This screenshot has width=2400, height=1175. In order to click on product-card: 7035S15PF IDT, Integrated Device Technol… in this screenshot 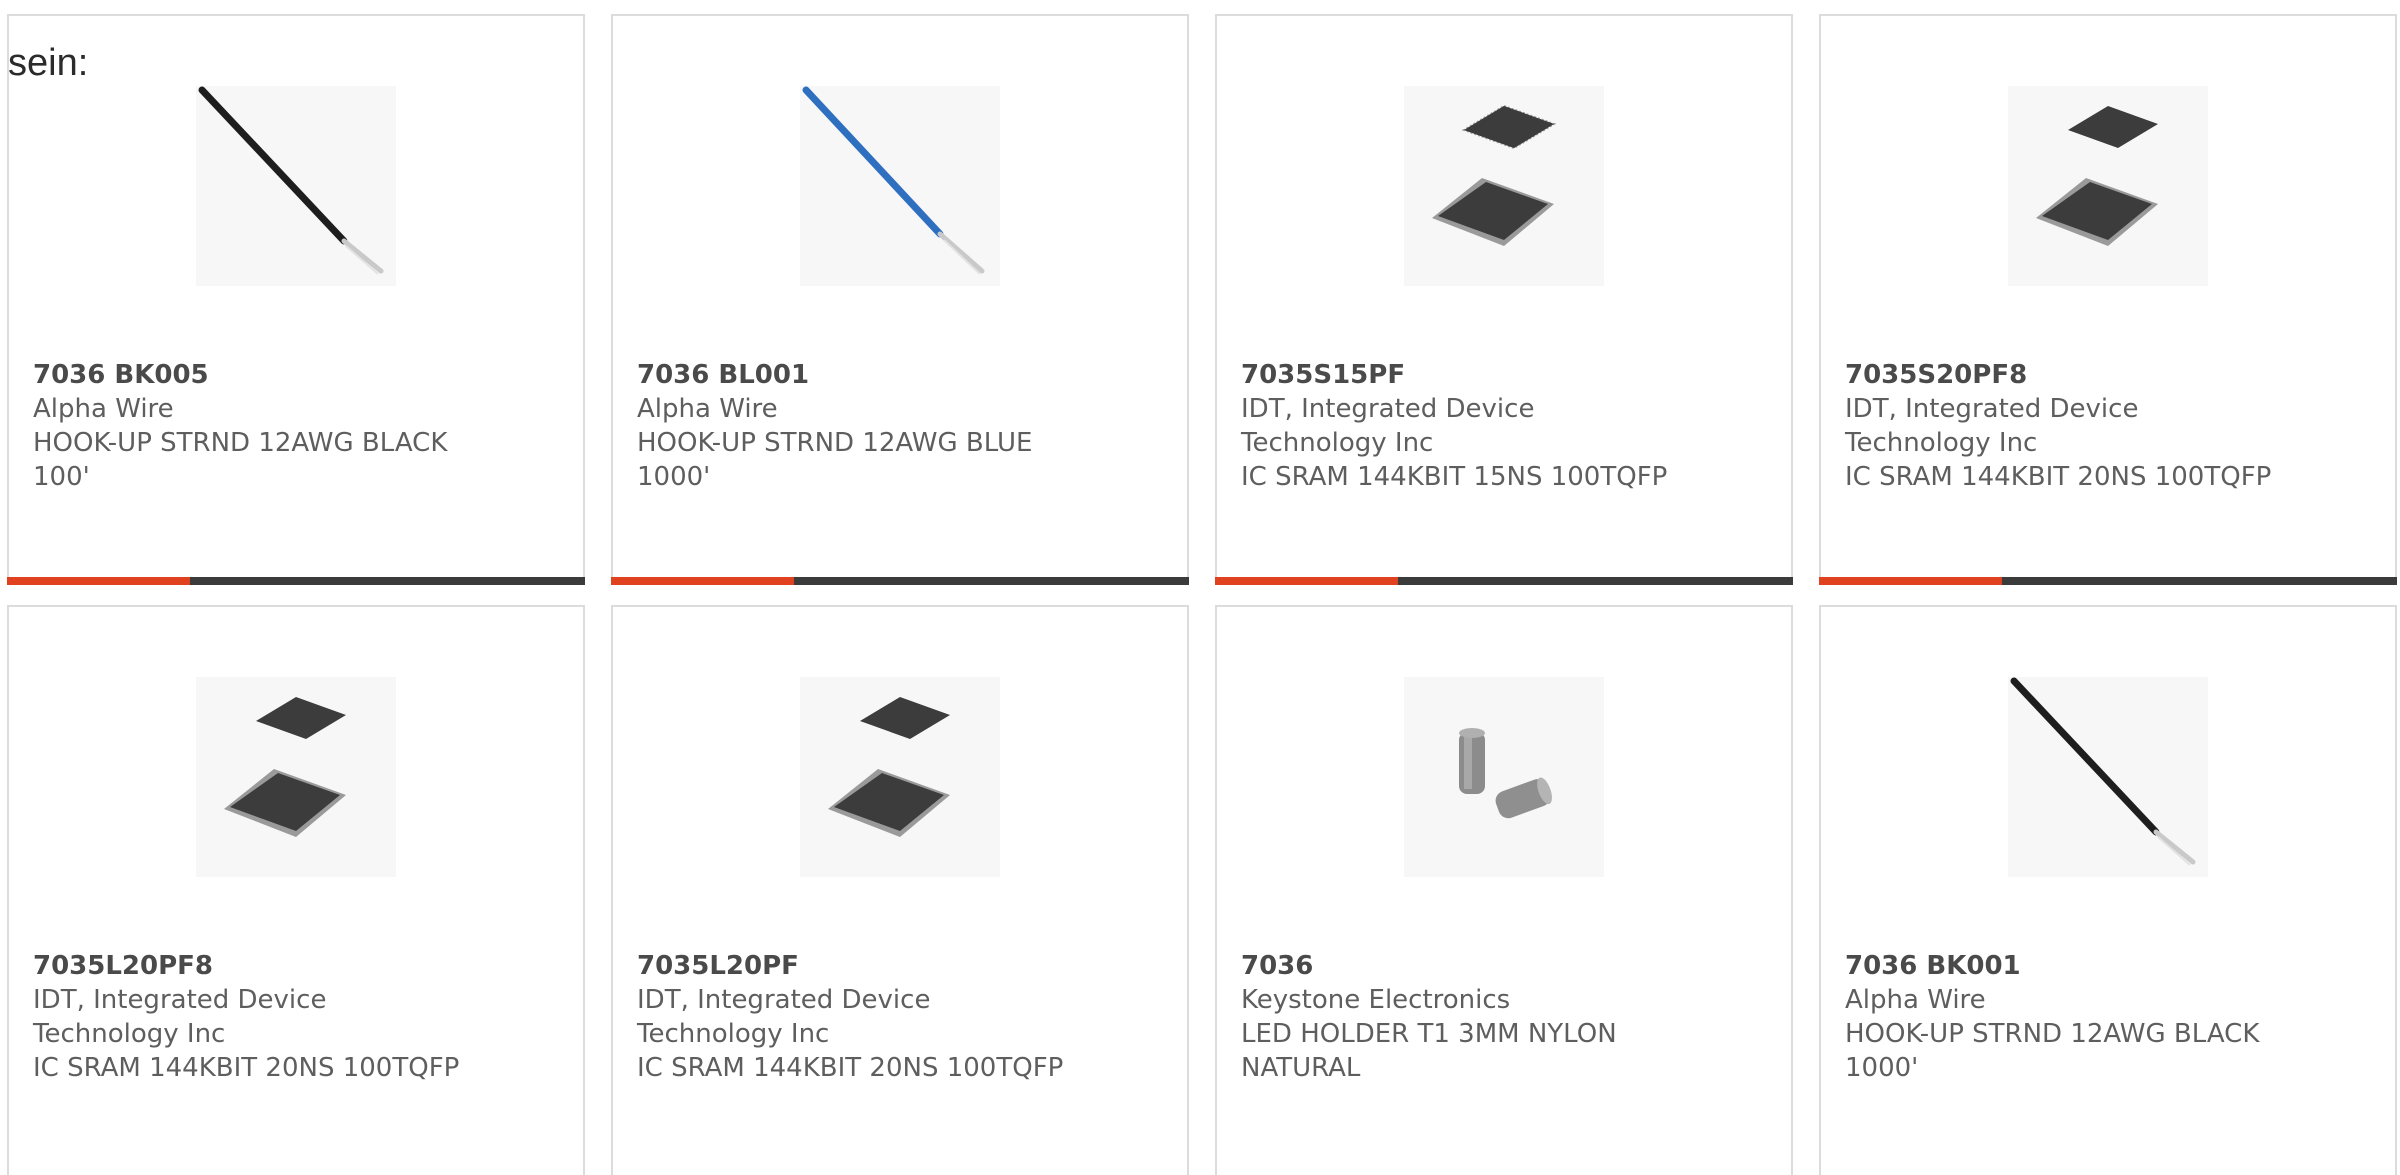, I will do `click(1504, 299)`.